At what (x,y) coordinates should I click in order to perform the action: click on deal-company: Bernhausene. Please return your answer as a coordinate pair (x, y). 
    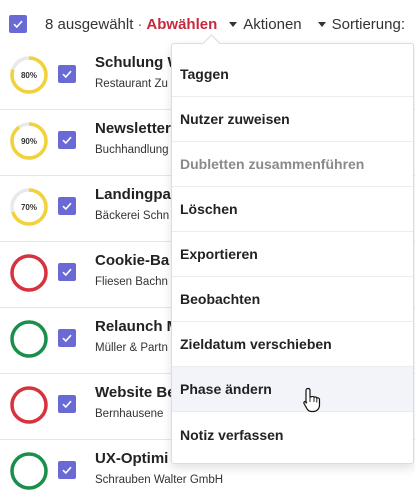
    Looking at the image, I should click on (129, 414).